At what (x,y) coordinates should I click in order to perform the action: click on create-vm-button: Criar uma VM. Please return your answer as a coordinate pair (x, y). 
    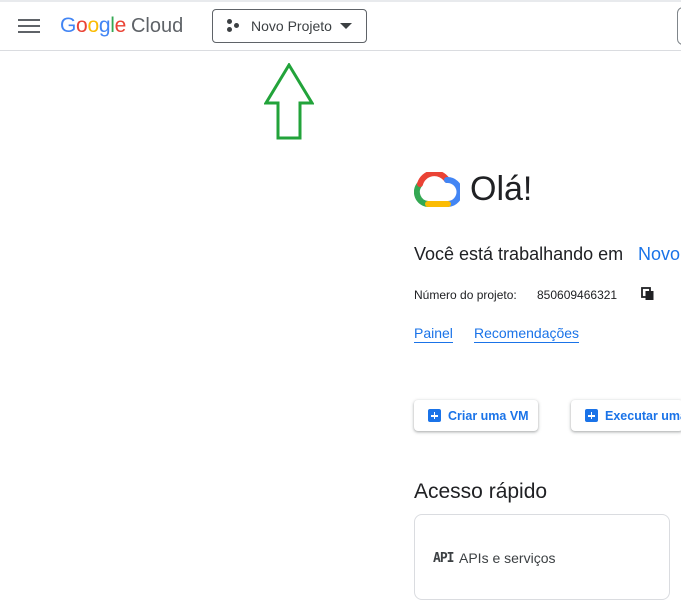
    Looking at the image, I should click on (476, 415).